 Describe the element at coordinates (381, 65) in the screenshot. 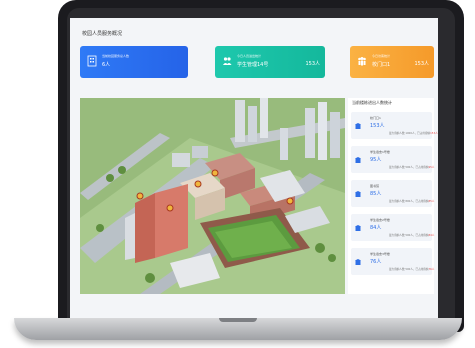

I see `card-value: 校门口1` at that location.